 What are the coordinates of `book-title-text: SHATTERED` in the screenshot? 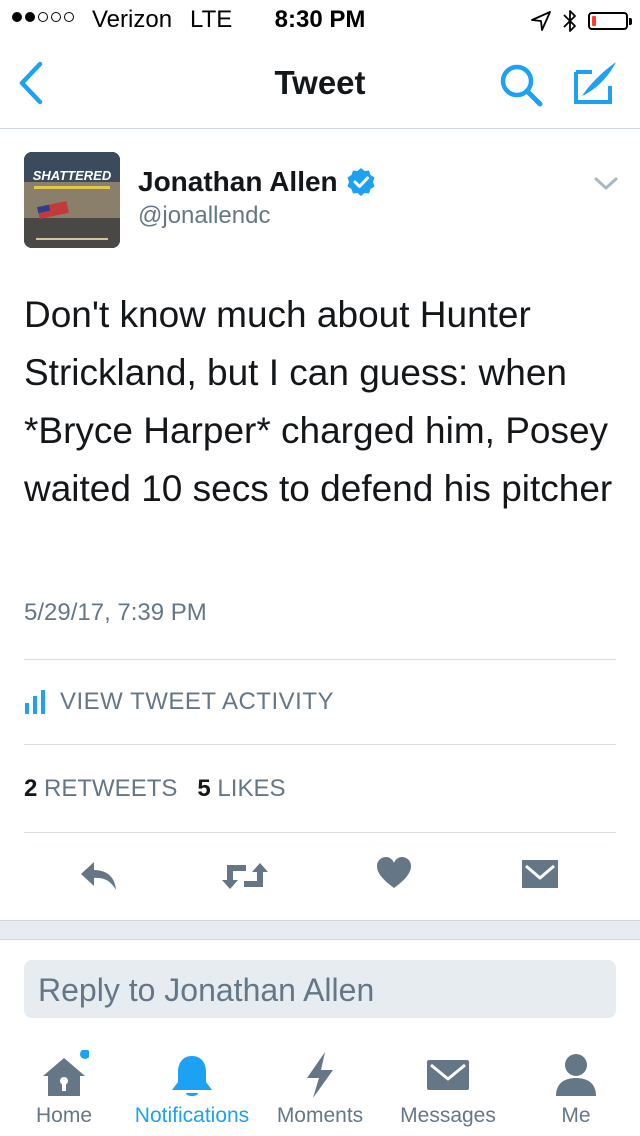 It's located at (72, 175).